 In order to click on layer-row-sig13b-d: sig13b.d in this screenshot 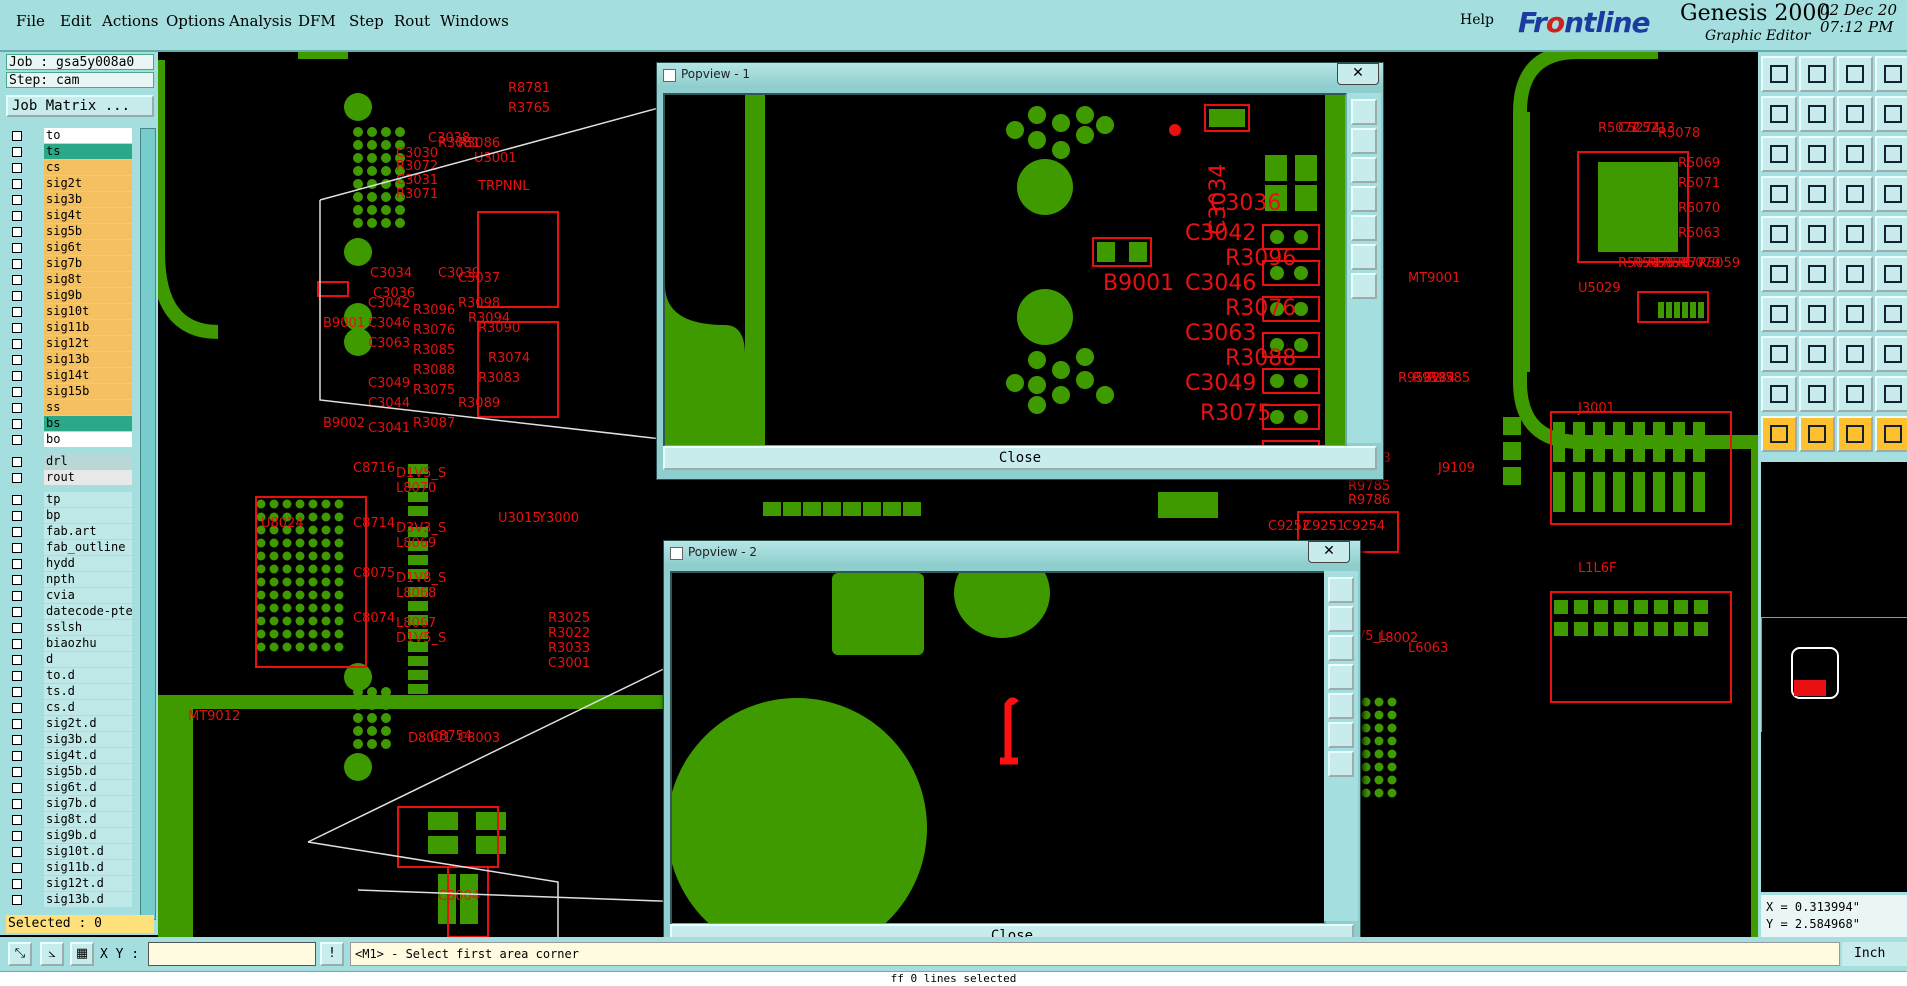, I will do `click(70, 900)`.